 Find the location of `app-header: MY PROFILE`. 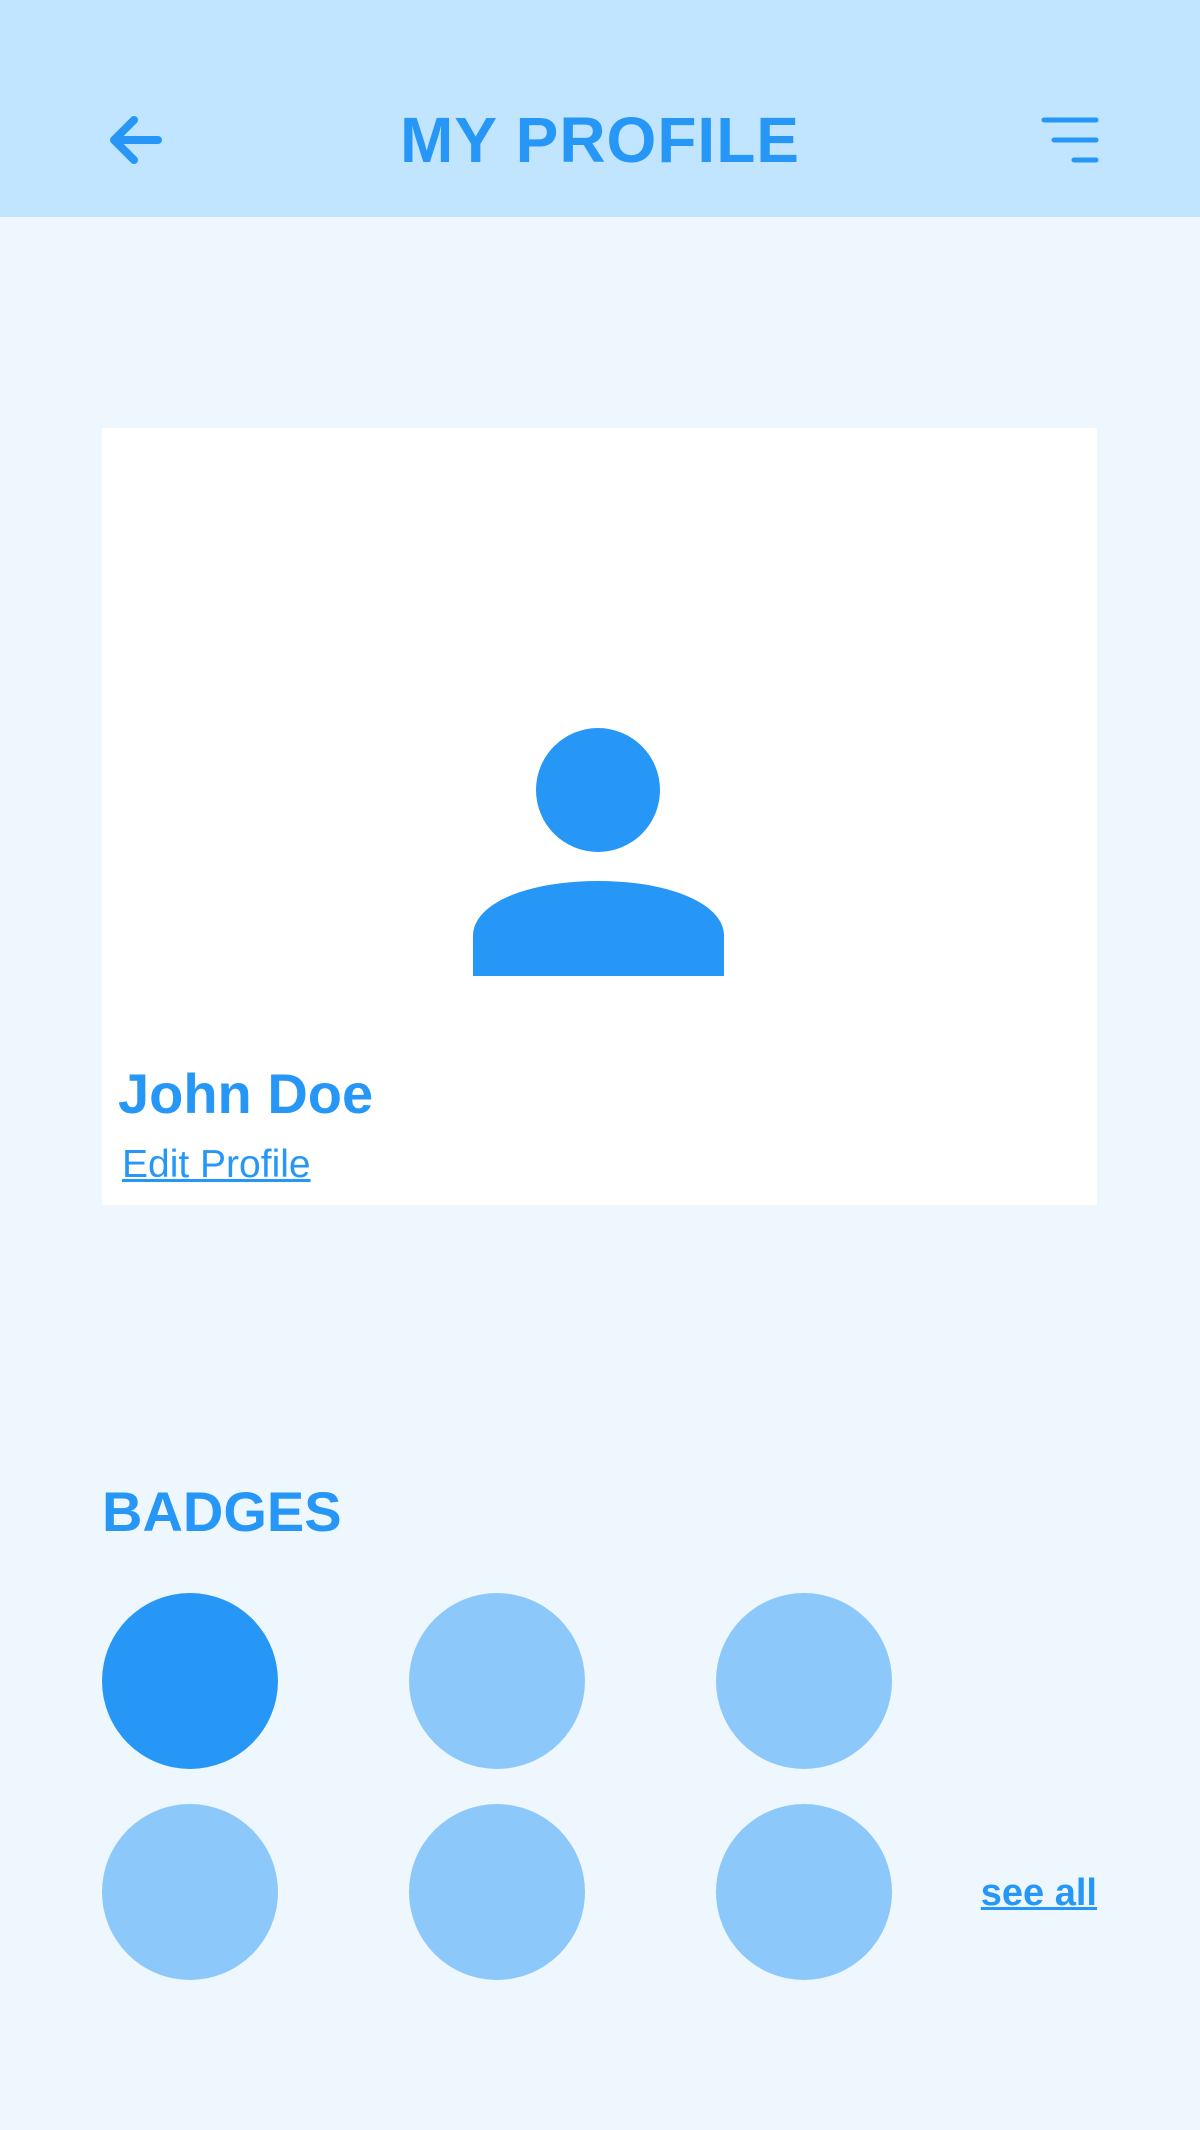

app-header: MY PROFILE is located at coordinates (600, 108).